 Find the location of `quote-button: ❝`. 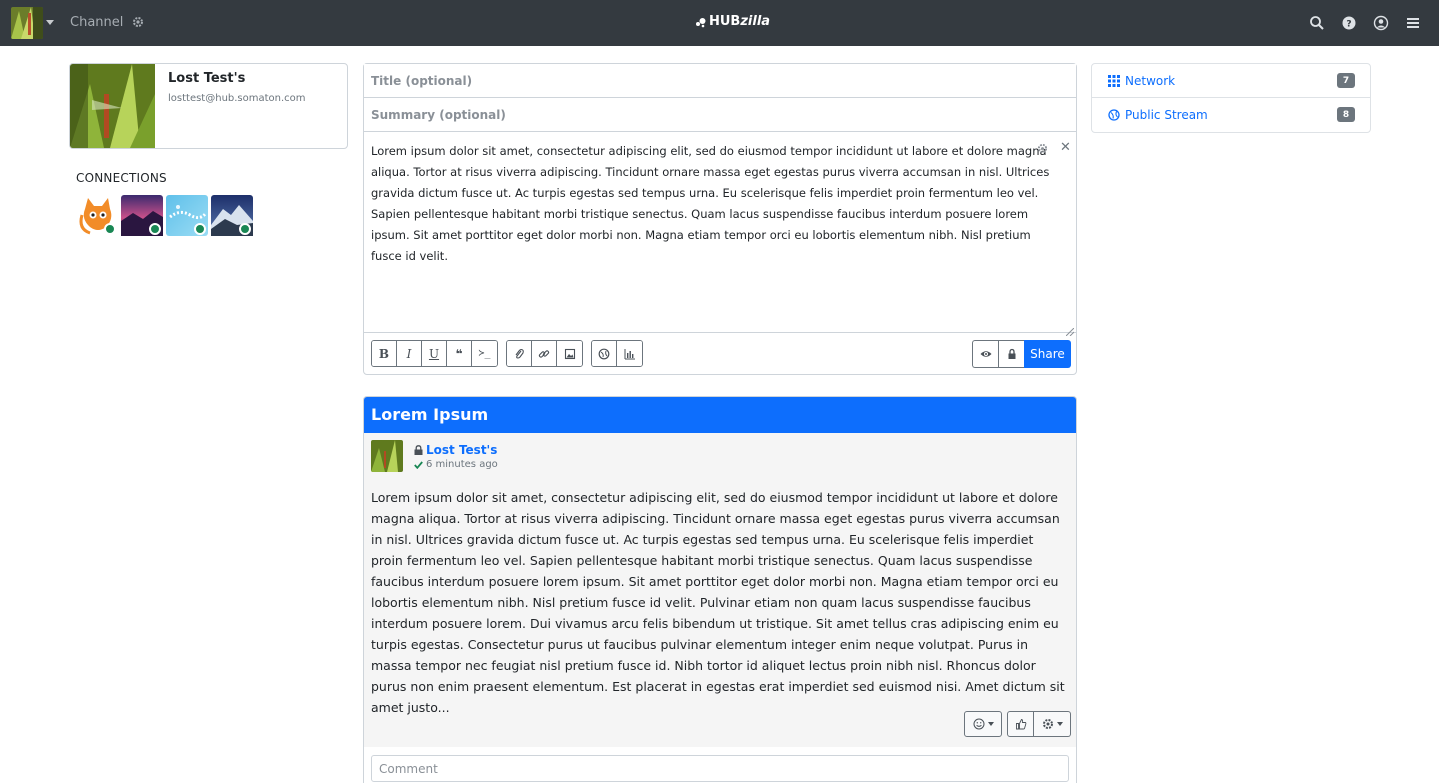

quote-button: ❝ is located at coordinates (459, 353).